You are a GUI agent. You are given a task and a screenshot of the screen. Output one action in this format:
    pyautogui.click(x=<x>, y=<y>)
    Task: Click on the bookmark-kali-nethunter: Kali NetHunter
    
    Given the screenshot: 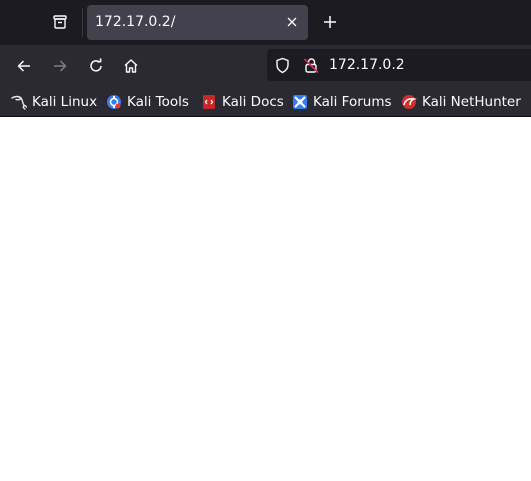 What is the action you would take?
    pyautogui.click(x=461, y=101)
    